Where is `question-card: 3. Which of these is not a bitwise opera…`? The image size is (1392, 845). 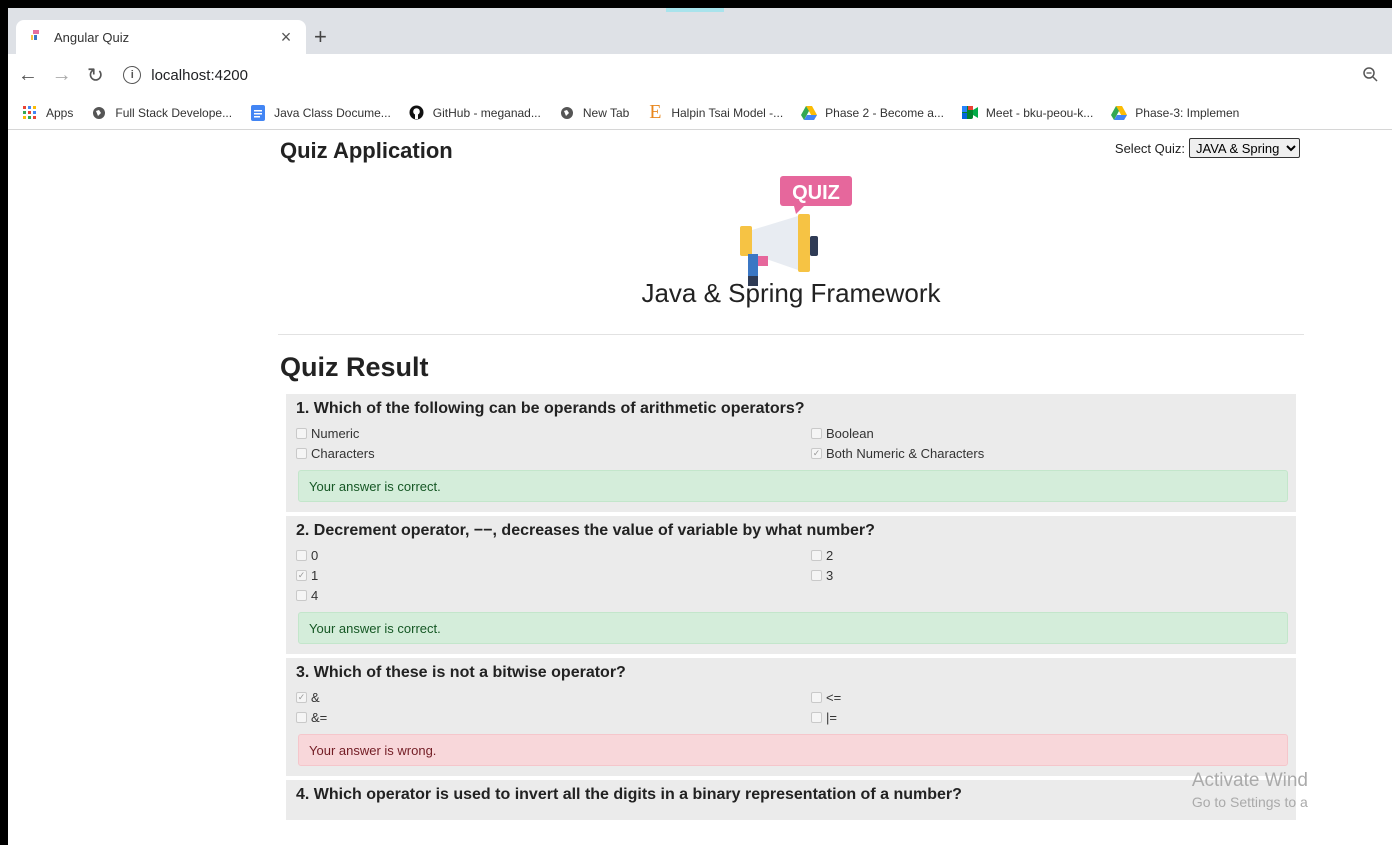 question-card: 3. Which of these is not a bitwise opera… is located at coordinates (791, 717).